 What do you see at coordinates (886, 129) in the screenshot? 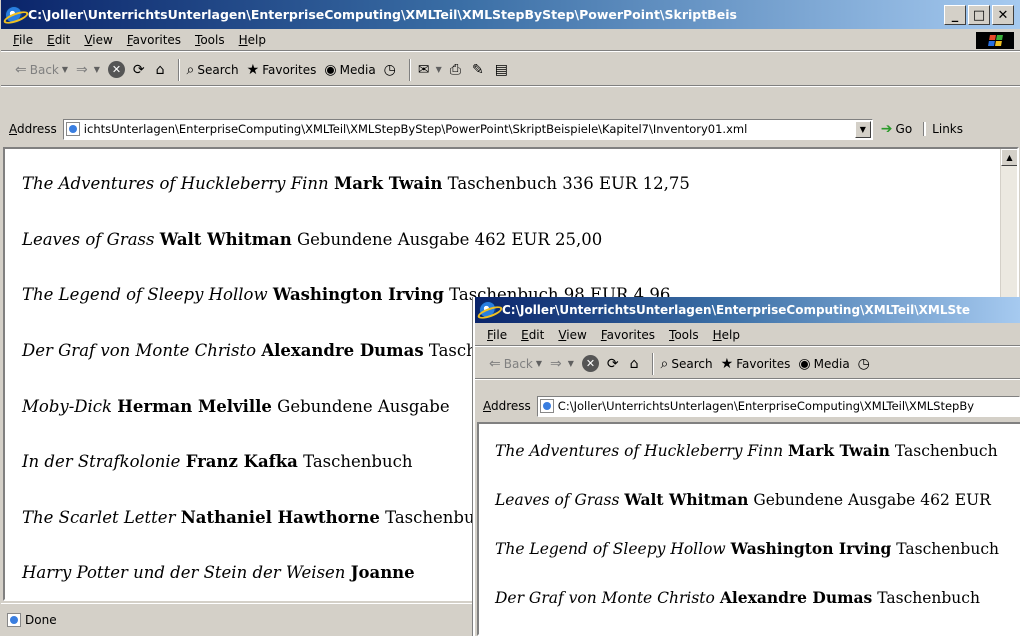
I see `go-arrow-icon: ➔` at bounding box center [886, 129].